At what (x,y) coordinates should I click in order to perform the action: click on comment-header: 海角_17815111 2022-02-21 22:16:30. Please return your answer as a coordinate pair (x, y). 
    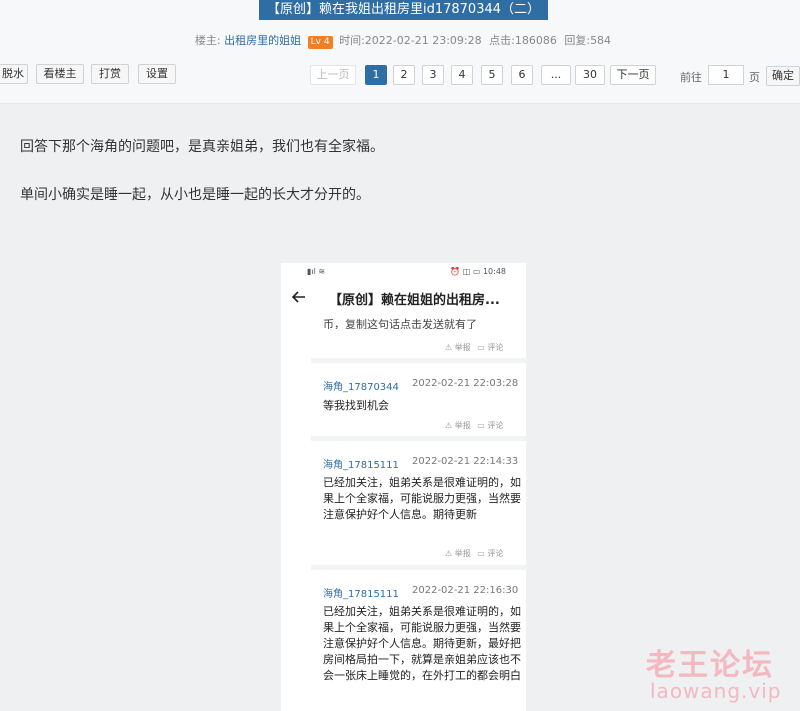
    Looking at the image, I should click on (420, 592).